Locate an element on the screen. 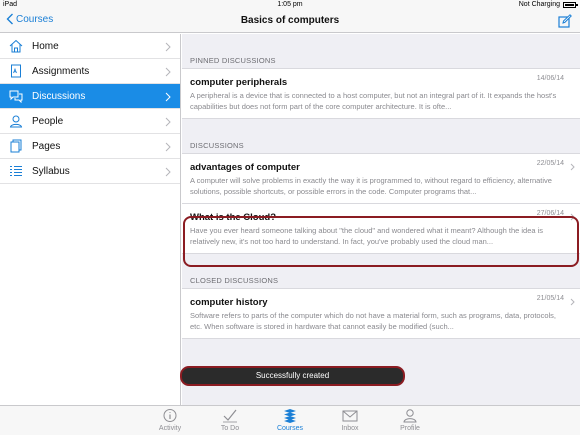  toast-message: Successfully created is located at coordinates (292, 376).